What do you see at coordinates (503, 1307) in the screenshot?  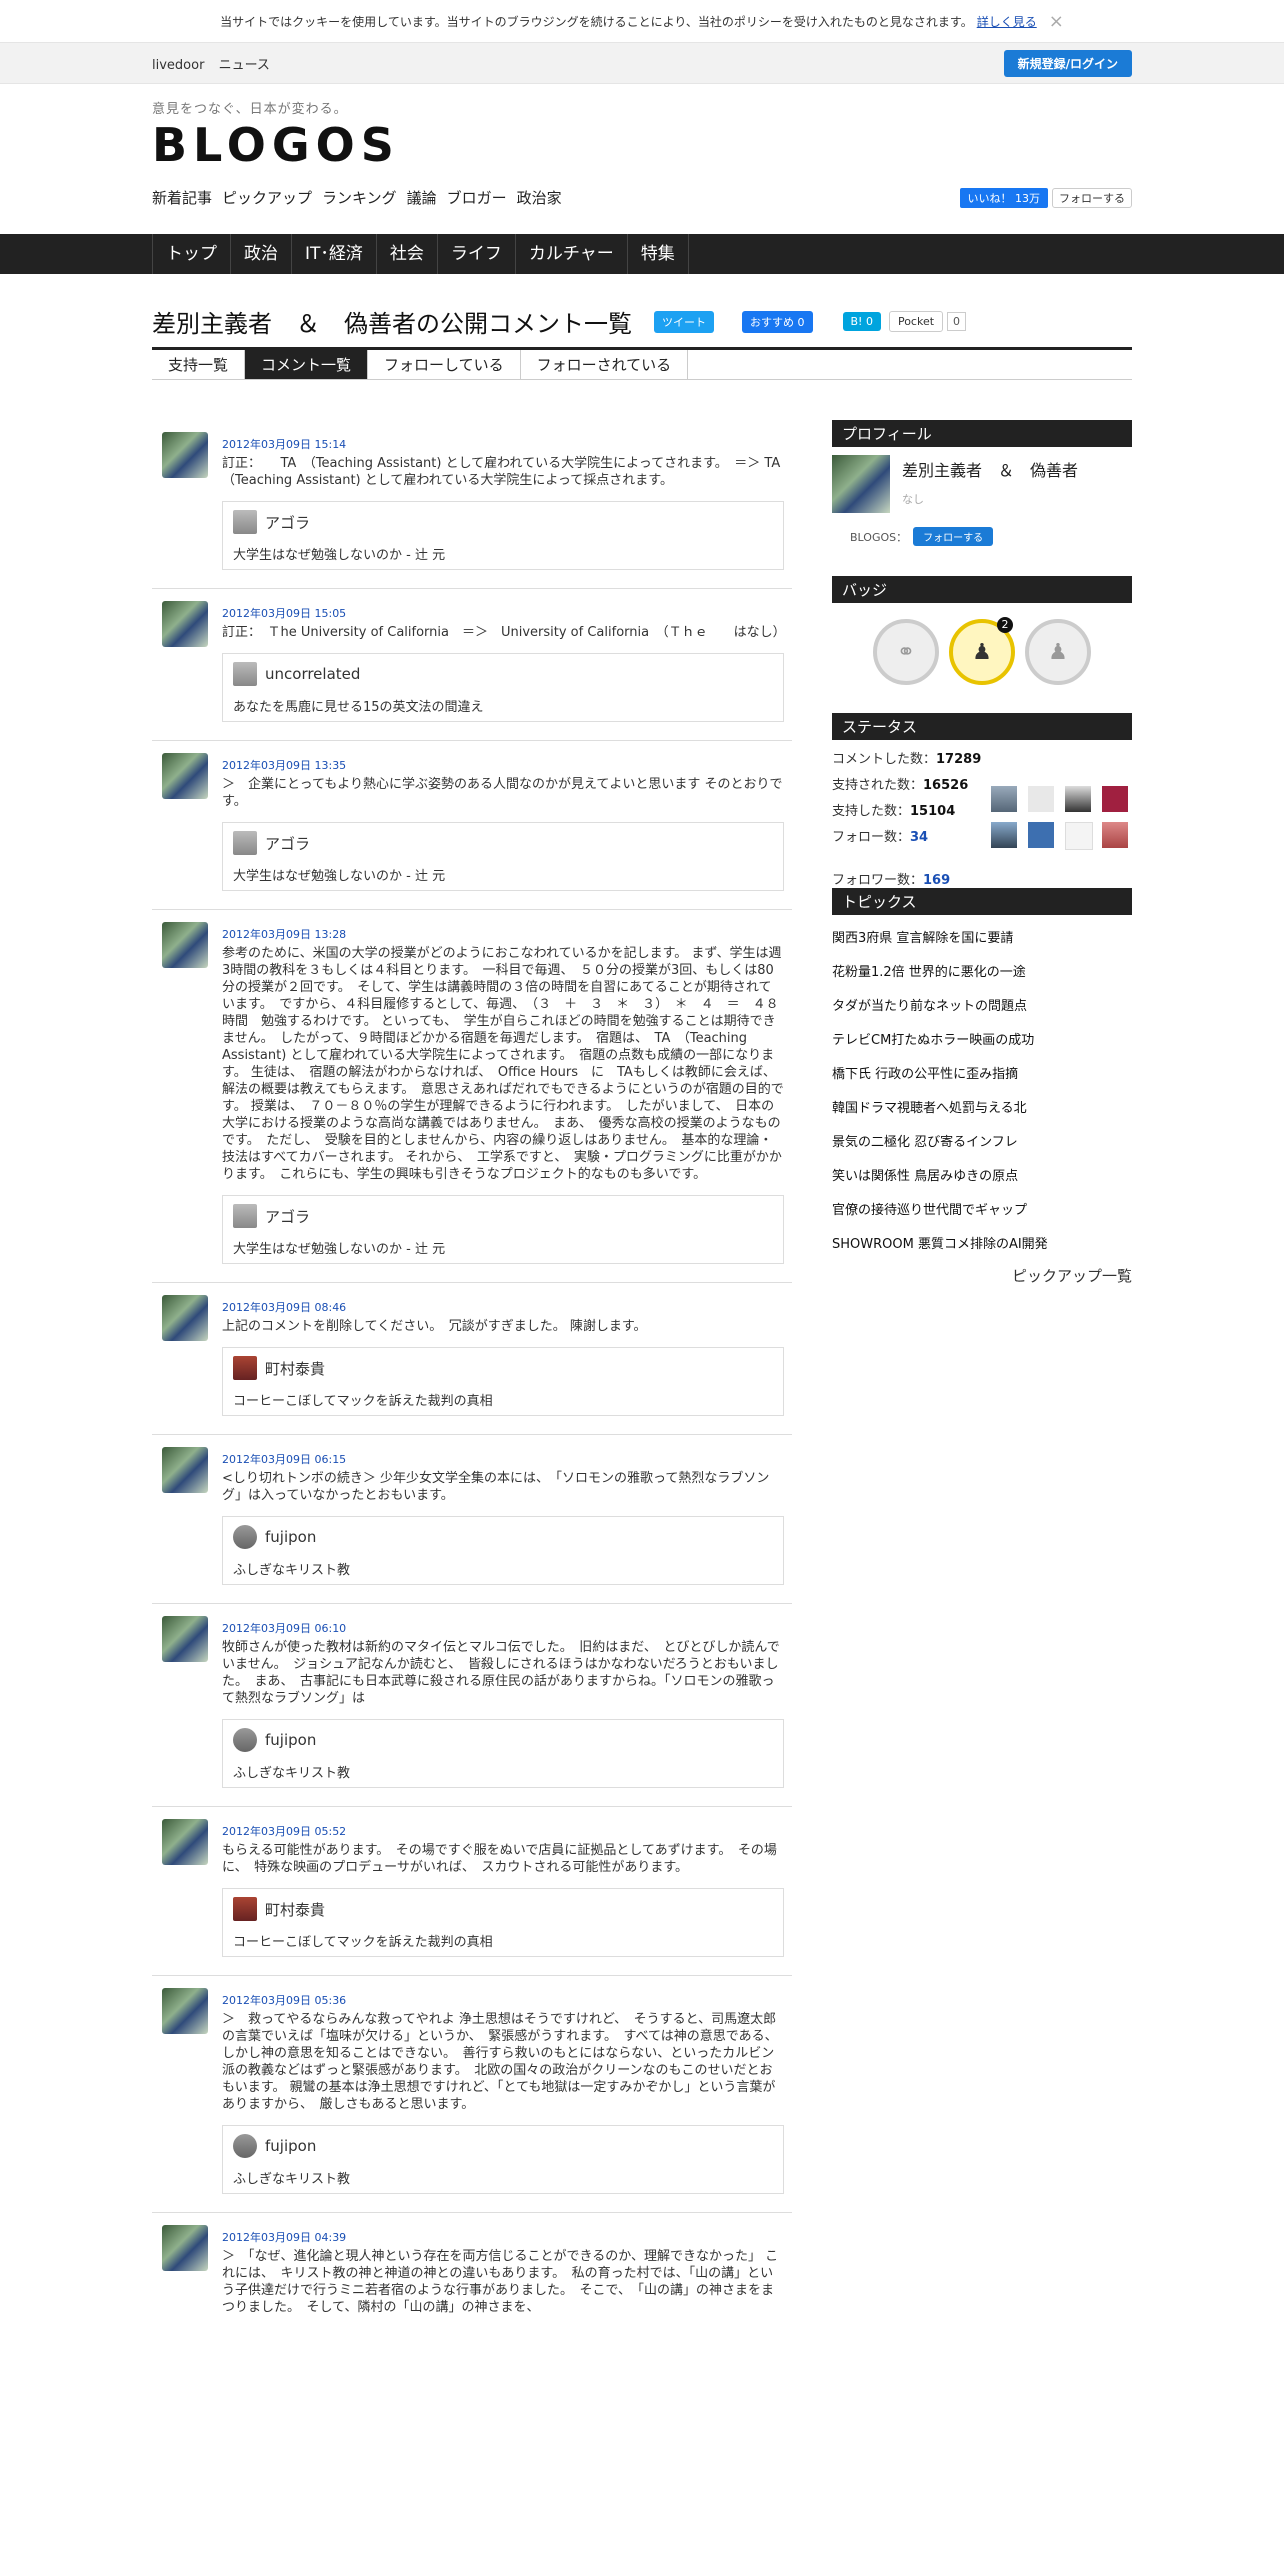 I see `comment-date: 2012年03月09日 08:46` at bounding box center [503, 1307].